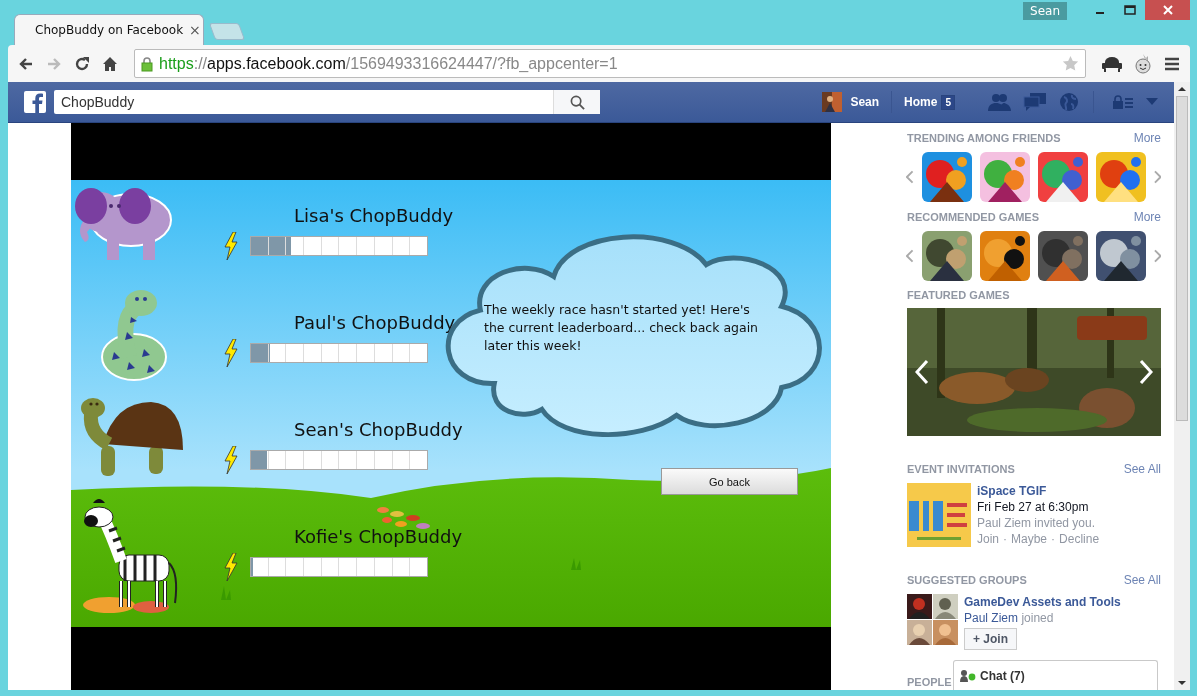 Image resolution: width=1197 pixels, height=696 pixels. I want to click on search-button, so click(576, 102).